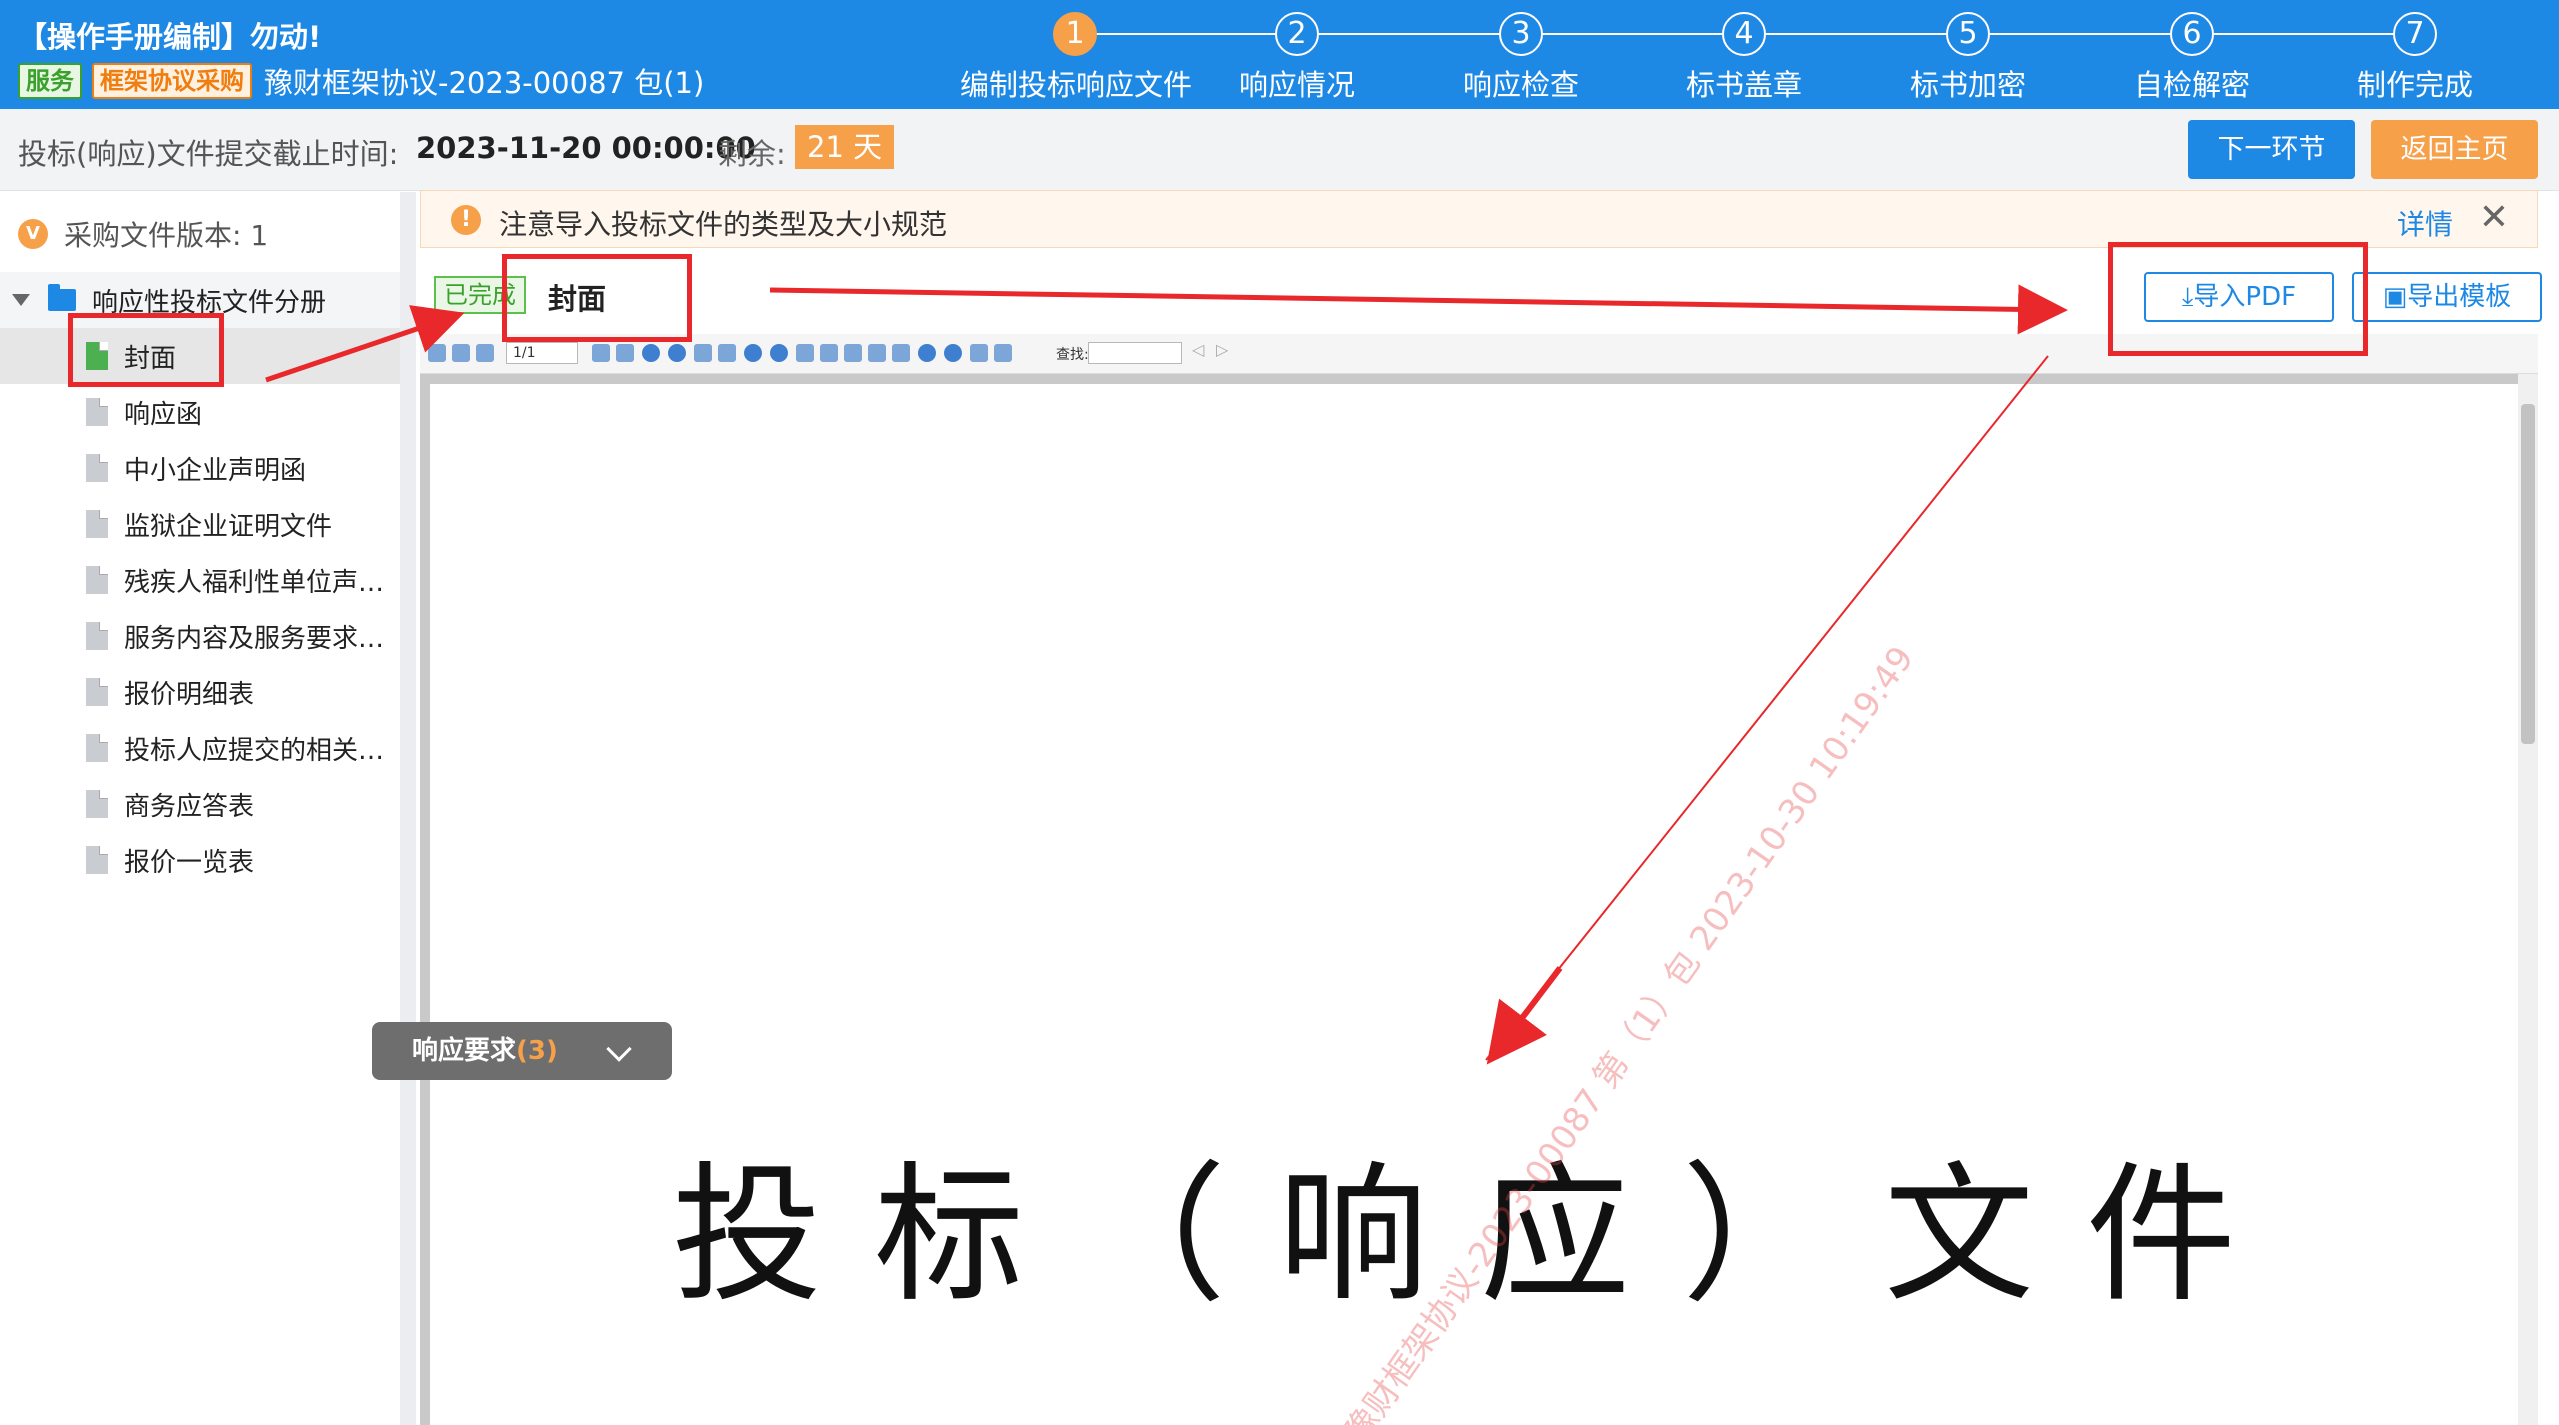 The height and width of the screenshot is (1425, 2559). Describe the element at coordinates (1297, 58) in the screenshot. I see `step-2: 2 响应情况` at that location.